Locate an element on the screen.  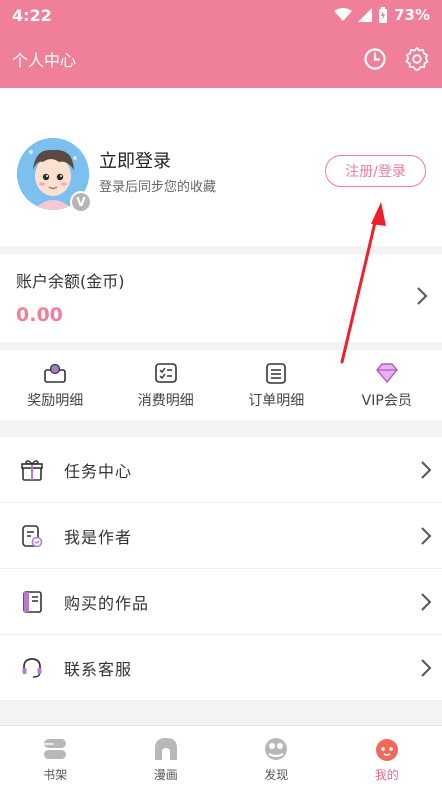
menu-item-author: 我是作者 is located at coordinates (221, 536).